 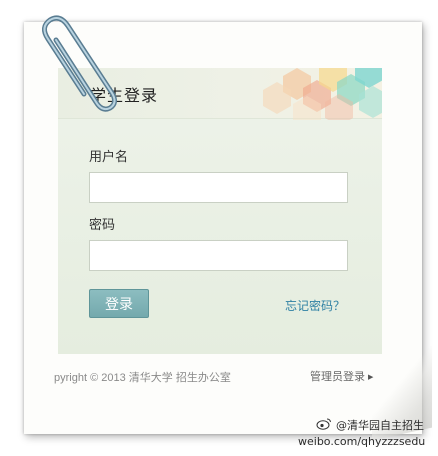 I want to click on watermark-url: weibo.com/qhyzzzsedu, so click(x=362, y=441).